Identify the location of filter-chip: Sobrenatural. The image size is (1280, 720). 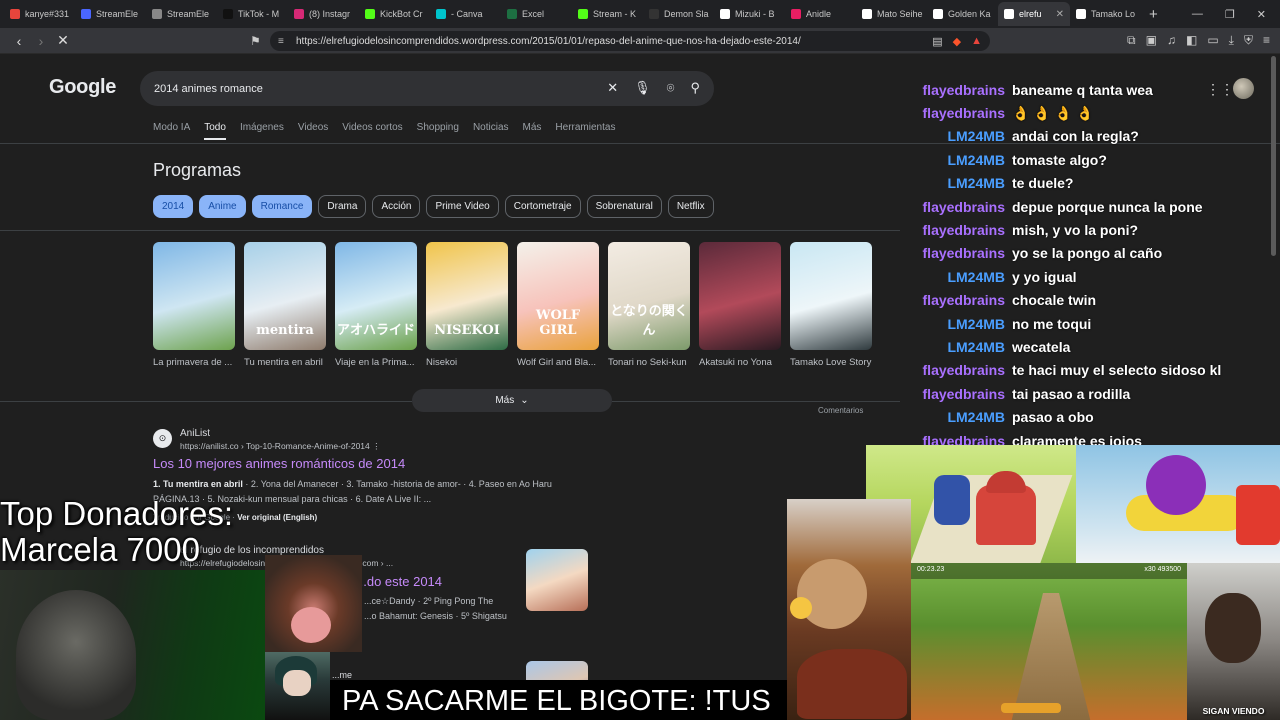
(624, 206).